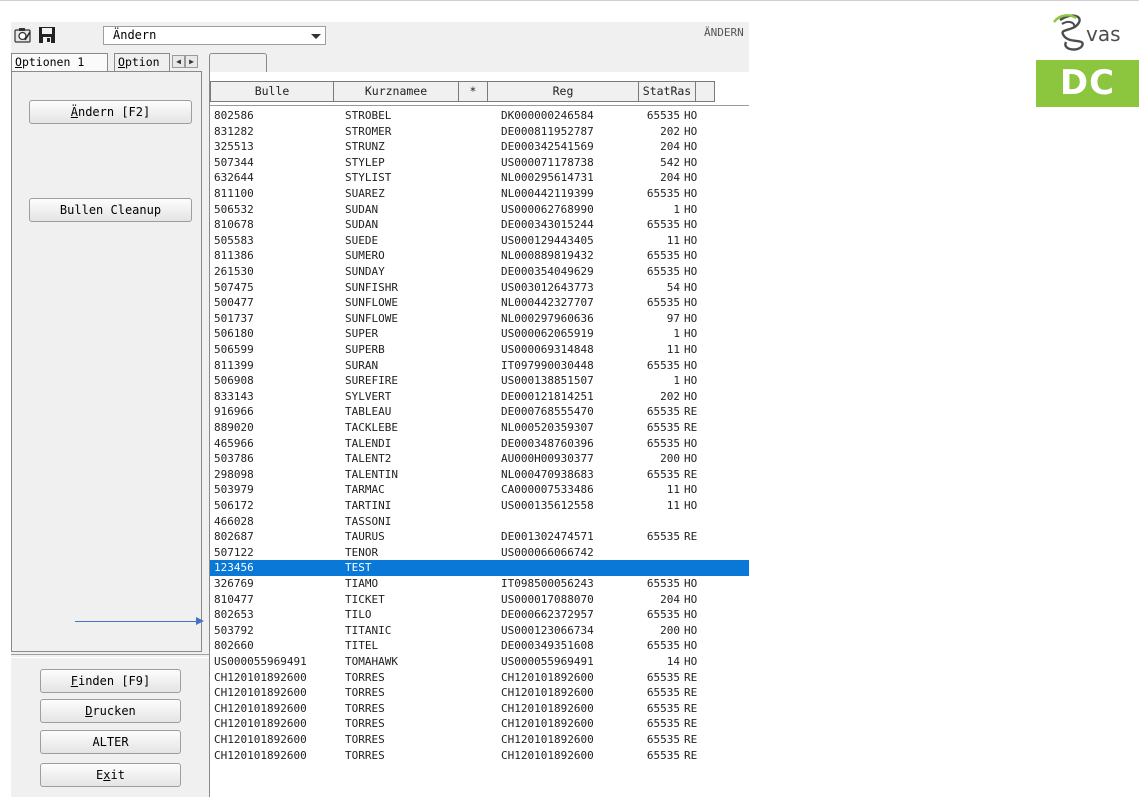 The height and width of the screenshot is (810, 1139). What do you see at coordinates (705, 91) in the screenshot?
I see `column-header-extra` at bounding box center [705, 91].